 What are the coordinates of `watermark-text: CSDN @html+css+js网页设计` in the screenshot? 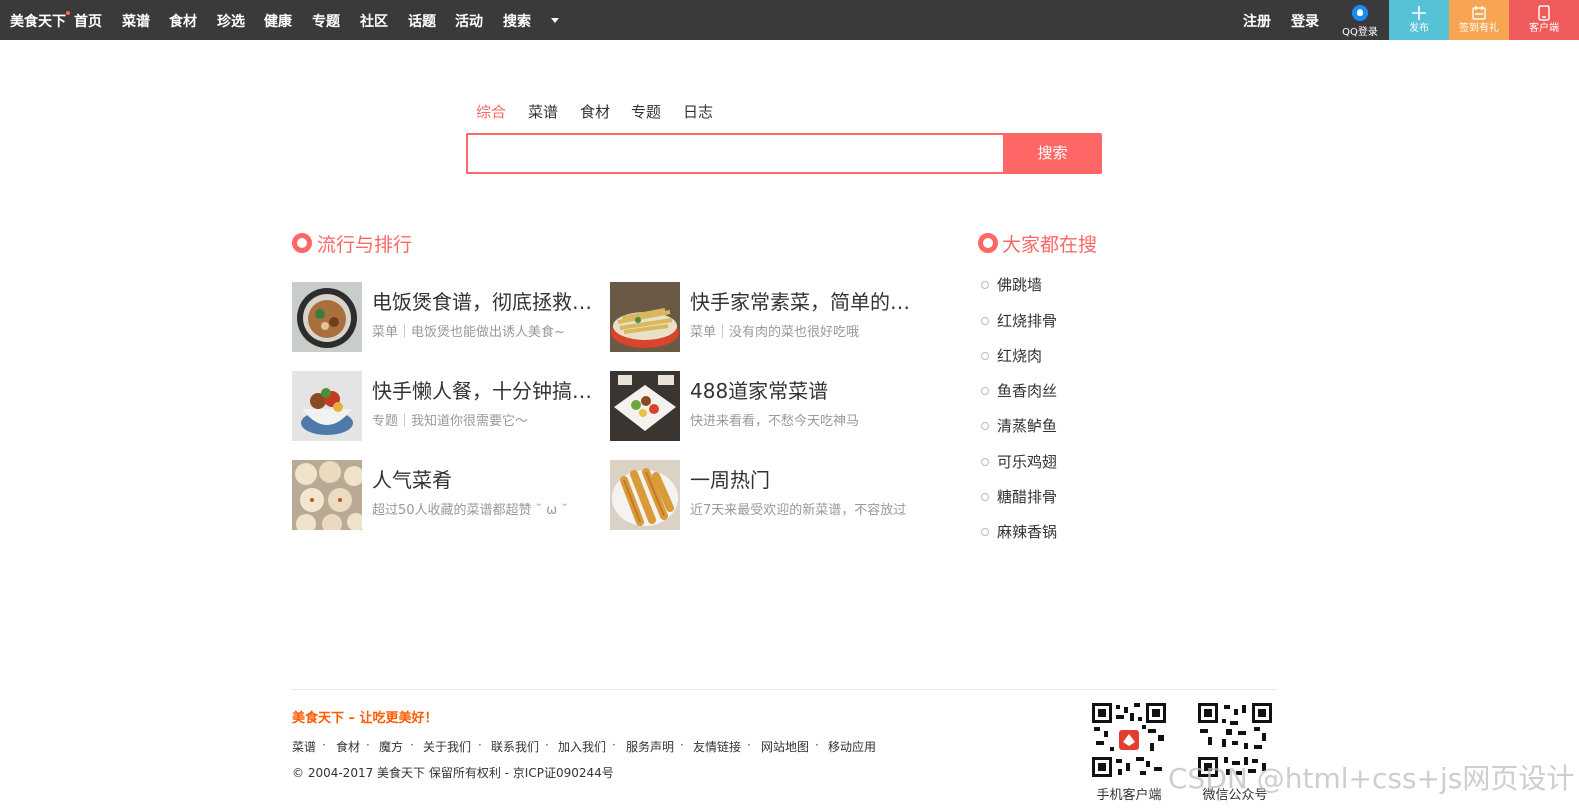 It's located at (1371, 778).